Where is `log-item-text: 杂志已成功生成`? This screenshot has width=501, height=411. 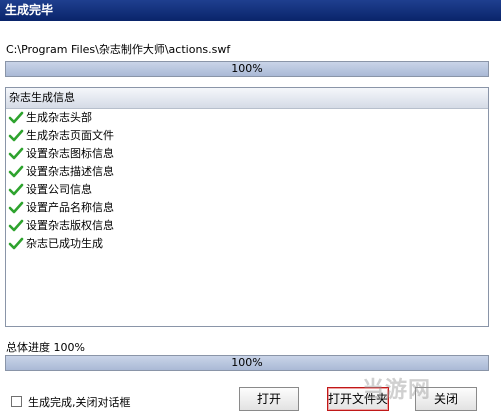 log-item-text: 杂志已成功生成 is located at coordinates (64, 243).